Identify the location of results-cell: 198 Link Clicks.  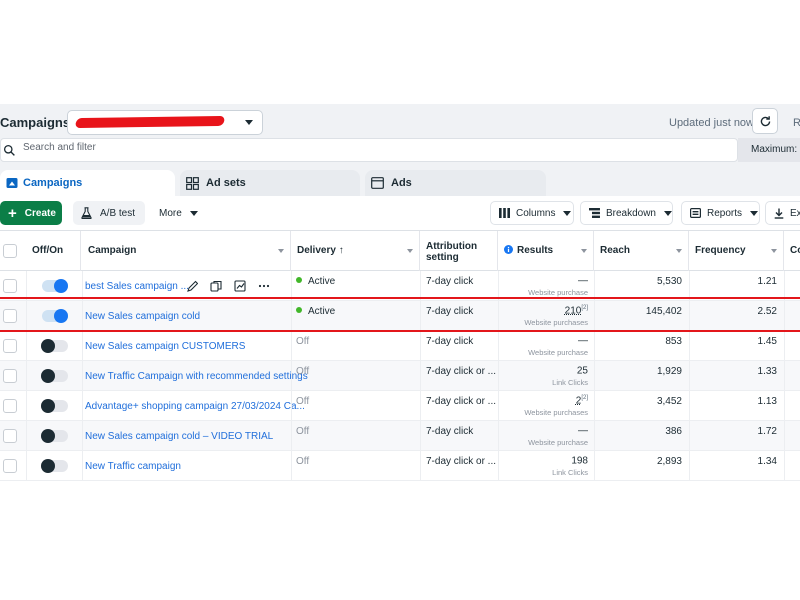
(545, 466).